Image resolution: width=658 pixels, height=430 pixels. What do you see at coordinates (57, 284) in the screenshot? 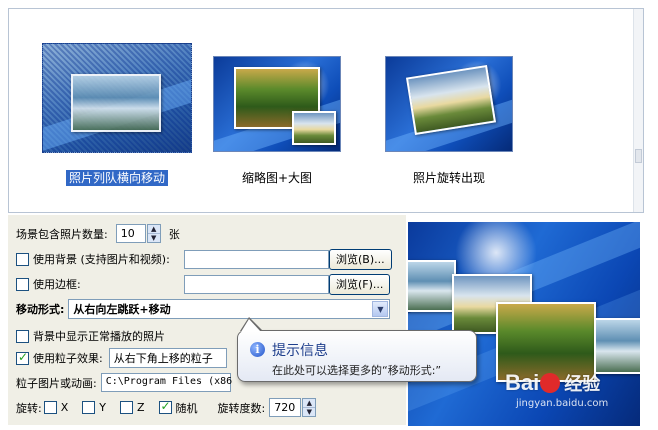
I see `use-border-label: 使用边框:` at bounding box center [57, 284].